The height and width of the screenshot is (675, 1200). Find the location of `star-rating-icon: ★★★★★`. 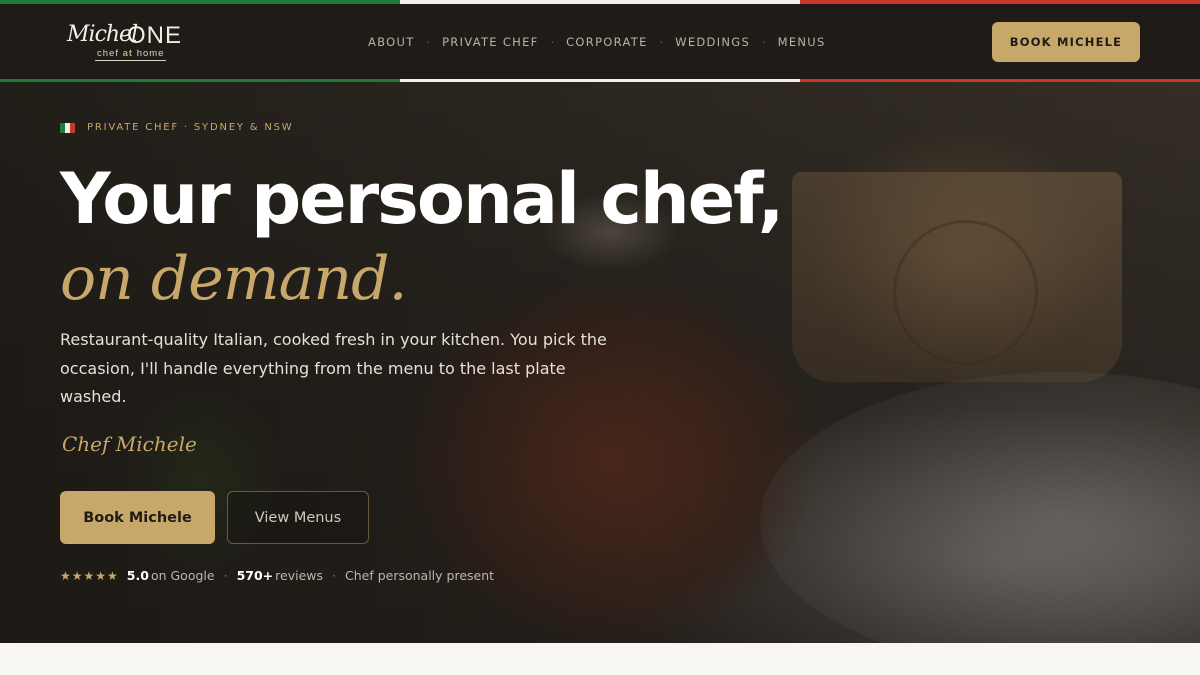

star-rating-icon: ★★★★★ is located at coordinates (89, 575).